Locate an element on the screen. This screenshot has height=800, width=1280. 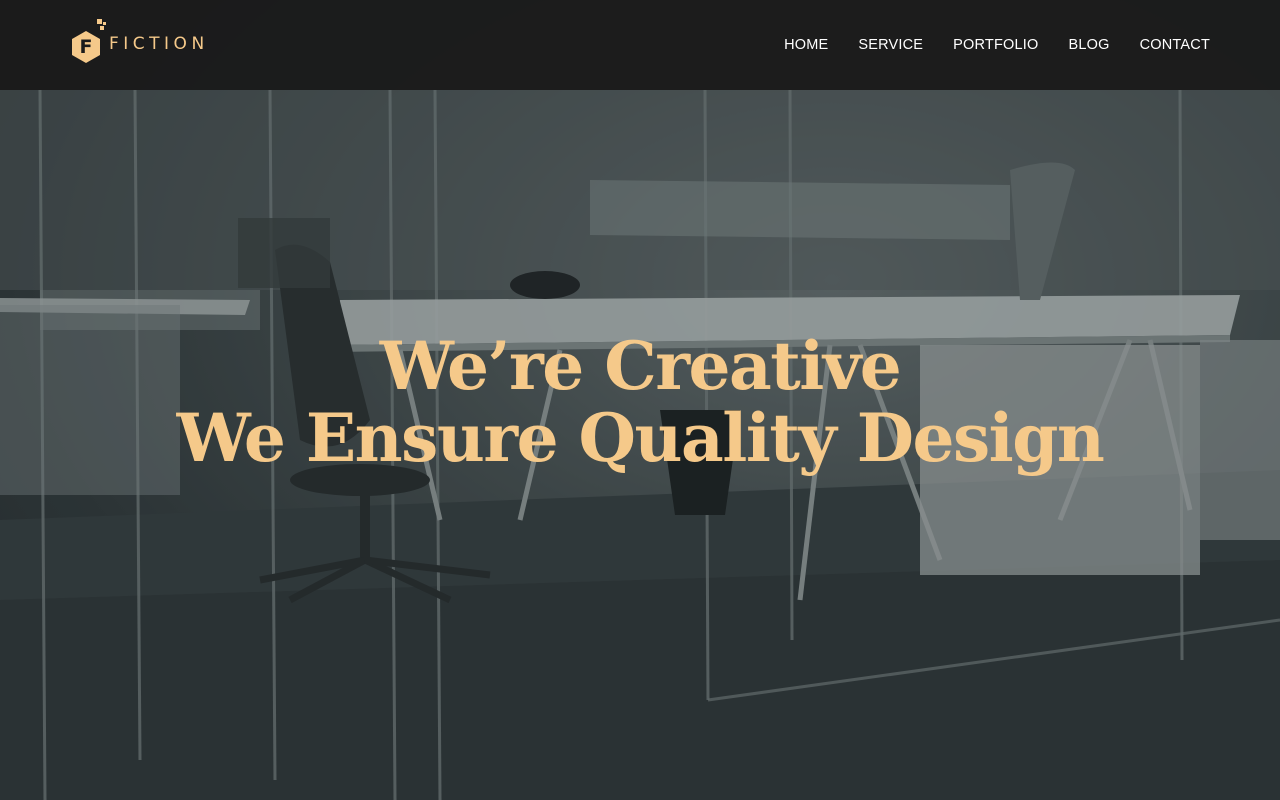
brand-logo: F FICTION is located at coordinates (145, 41).